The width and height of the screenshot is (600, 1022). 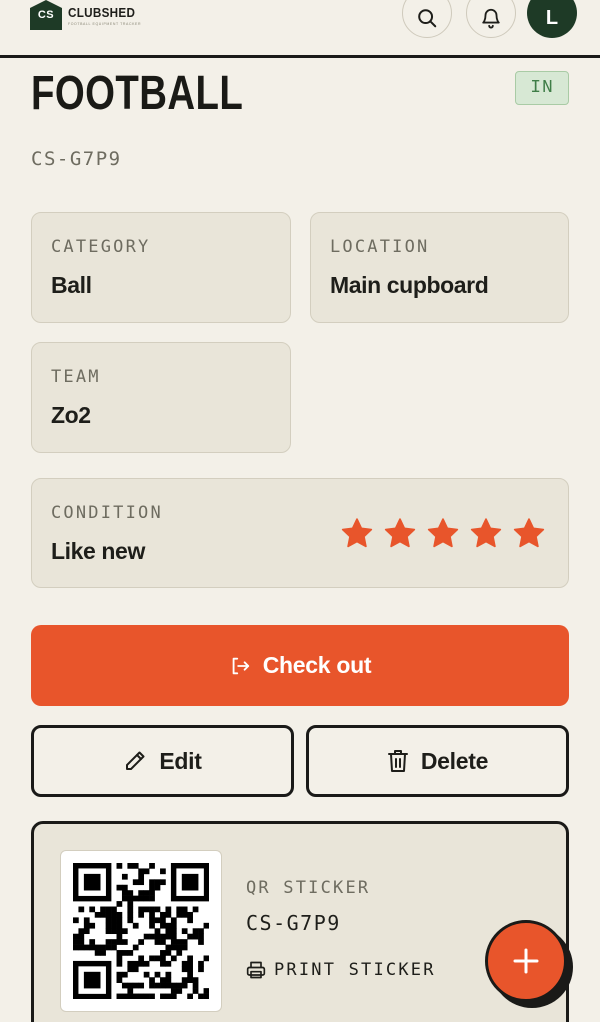 What do you see at coordinates (397, 761) in the screenshot?
I see `trash-icon` at bounding box center [397, 761].